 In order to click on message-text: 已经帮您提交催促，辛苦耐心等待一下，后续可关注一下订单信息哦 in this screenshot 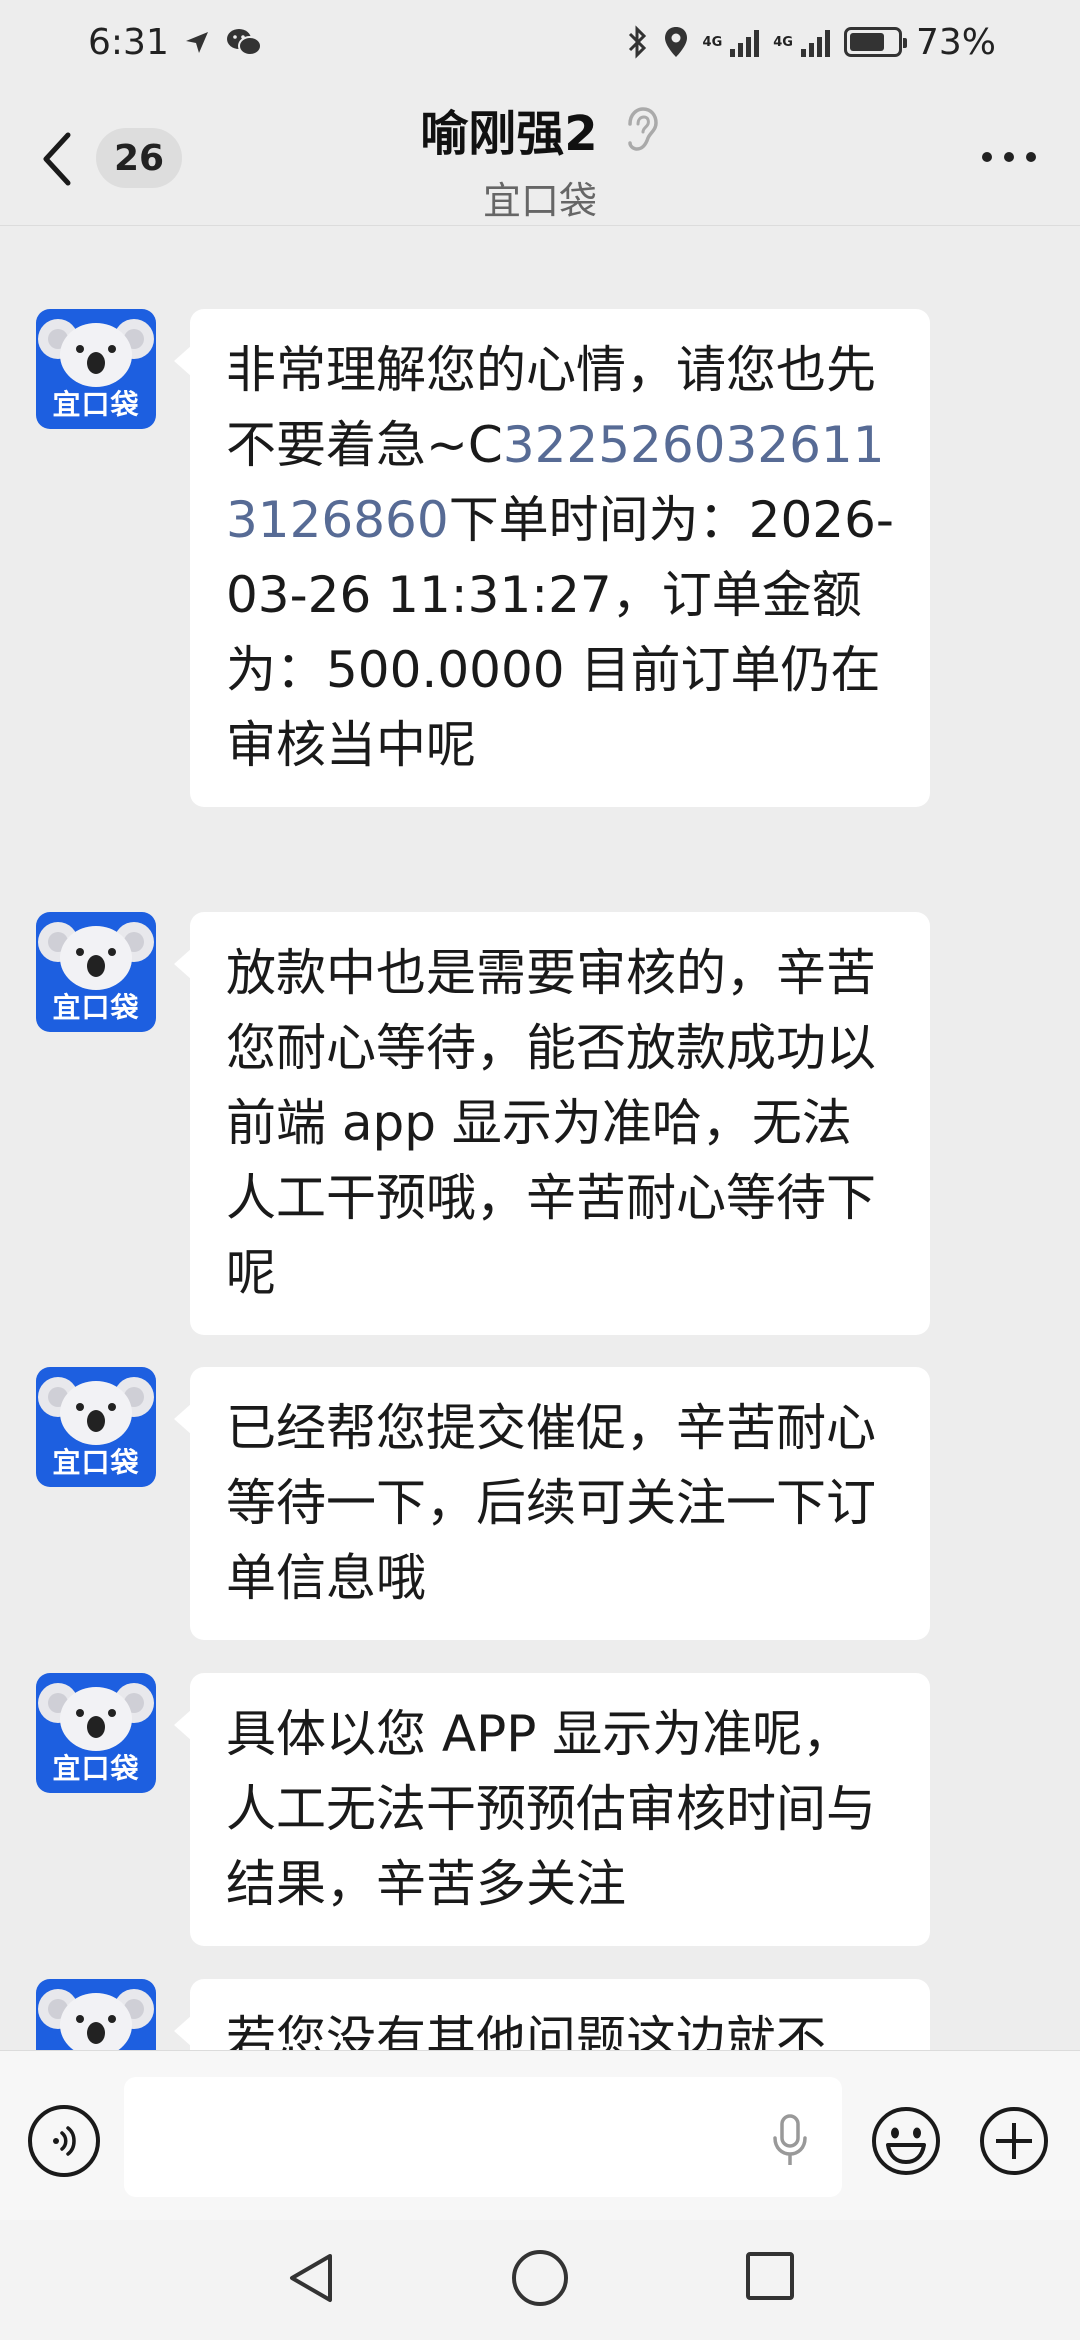, I will do `click(551, 1503)`.